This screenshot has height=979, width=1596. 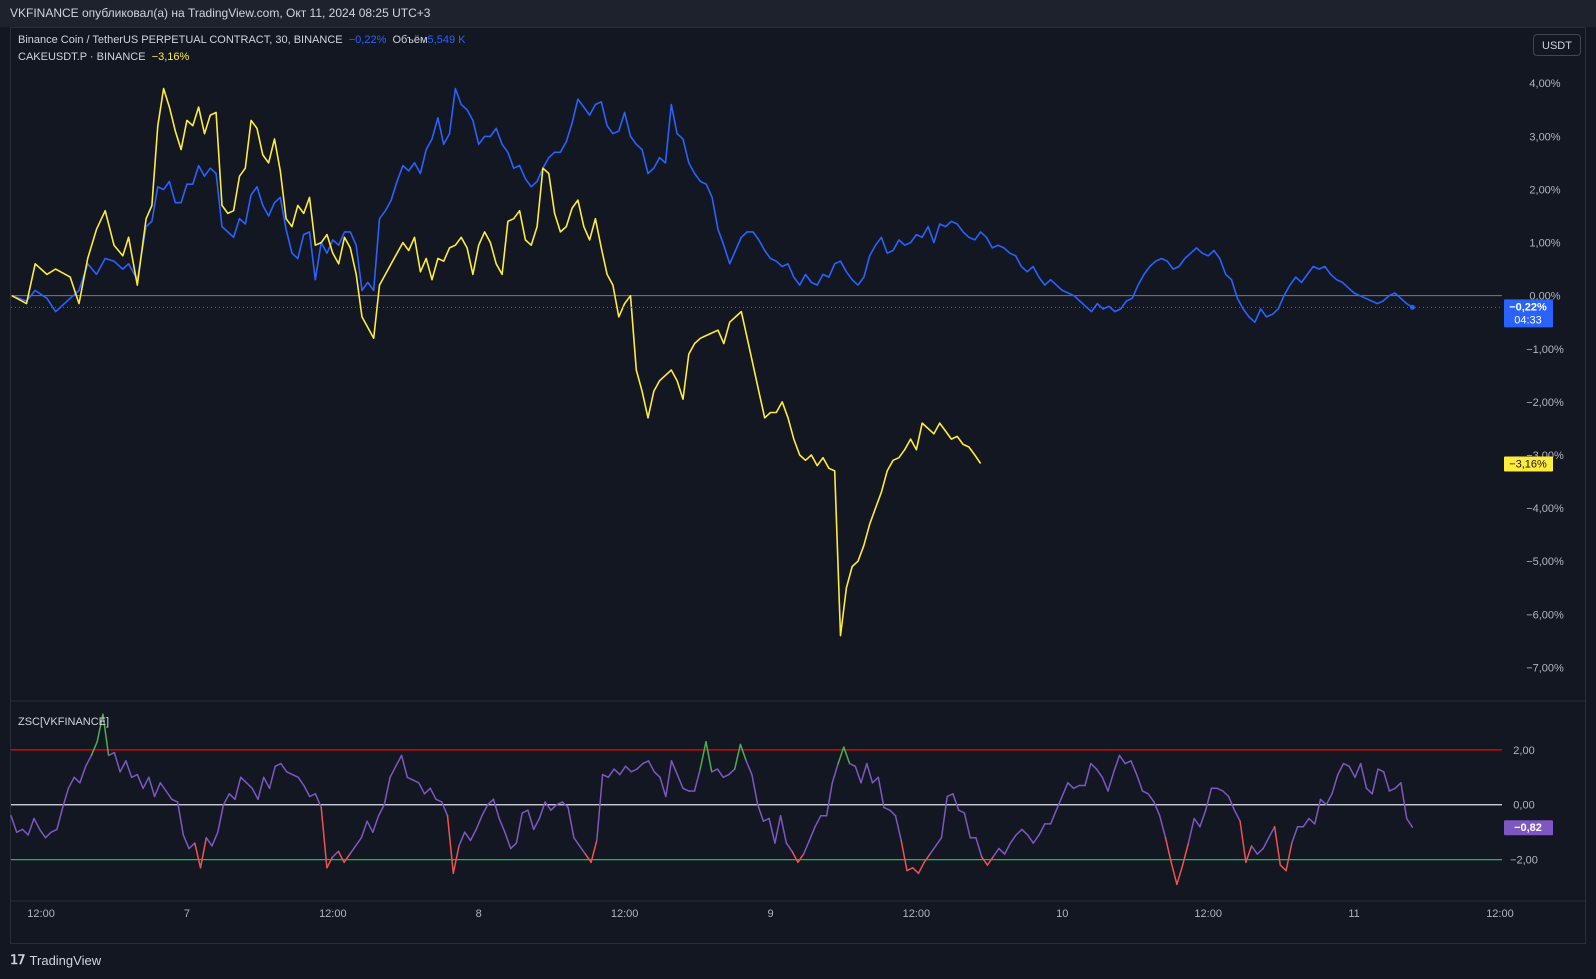 I want to click on x-tick-label: 10, so click(x=1062, y=914).